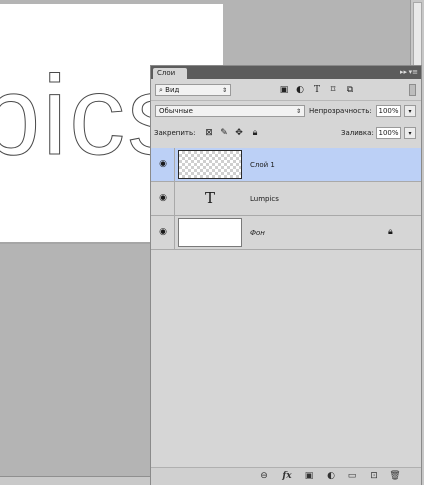  I want to click on opacity-label: Непрозрачность:, so click(340, 111).